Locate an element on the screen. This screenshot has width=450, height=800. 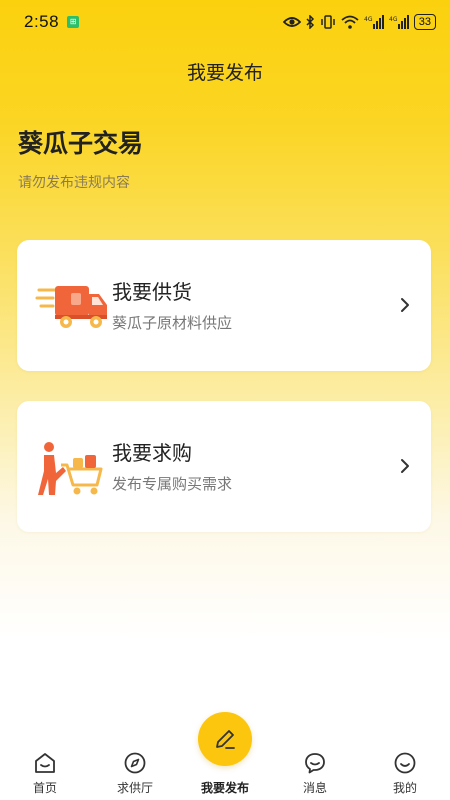
wifi-icon is located at coordinates (350, 22).